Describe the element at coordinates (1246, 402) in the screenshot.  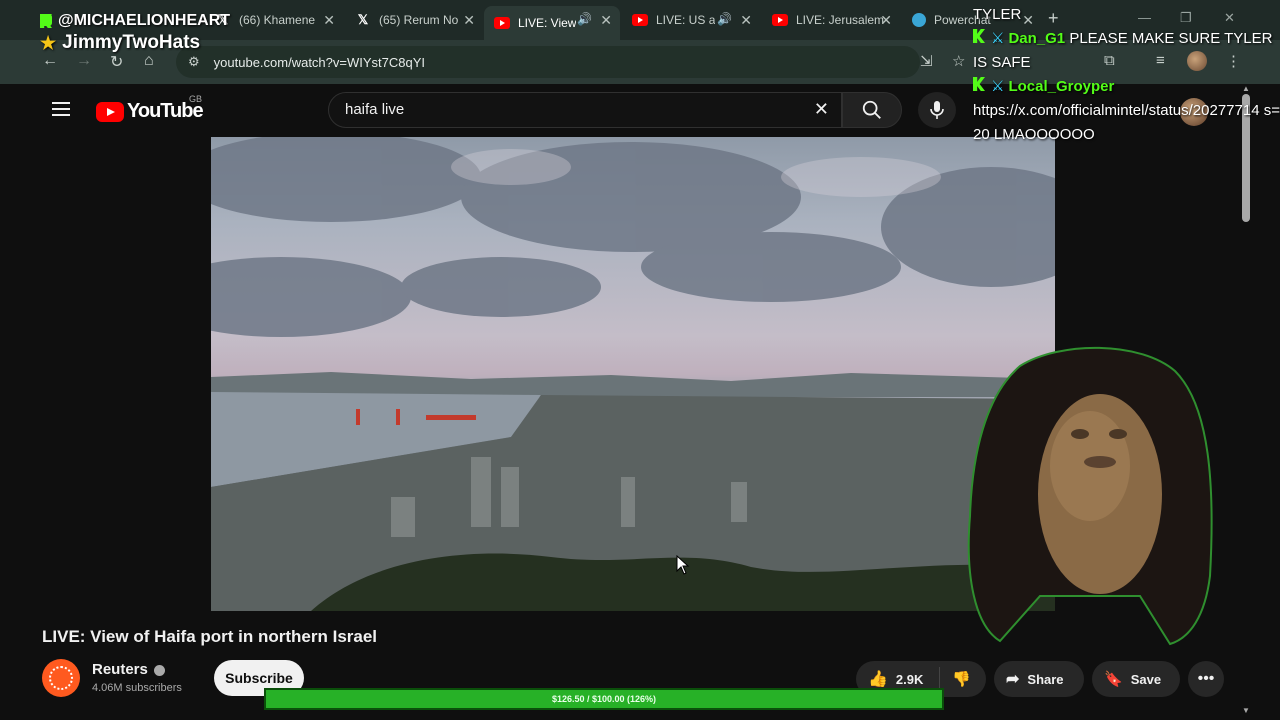
I see `page-scrollbar: ▲ ▼` at that location.